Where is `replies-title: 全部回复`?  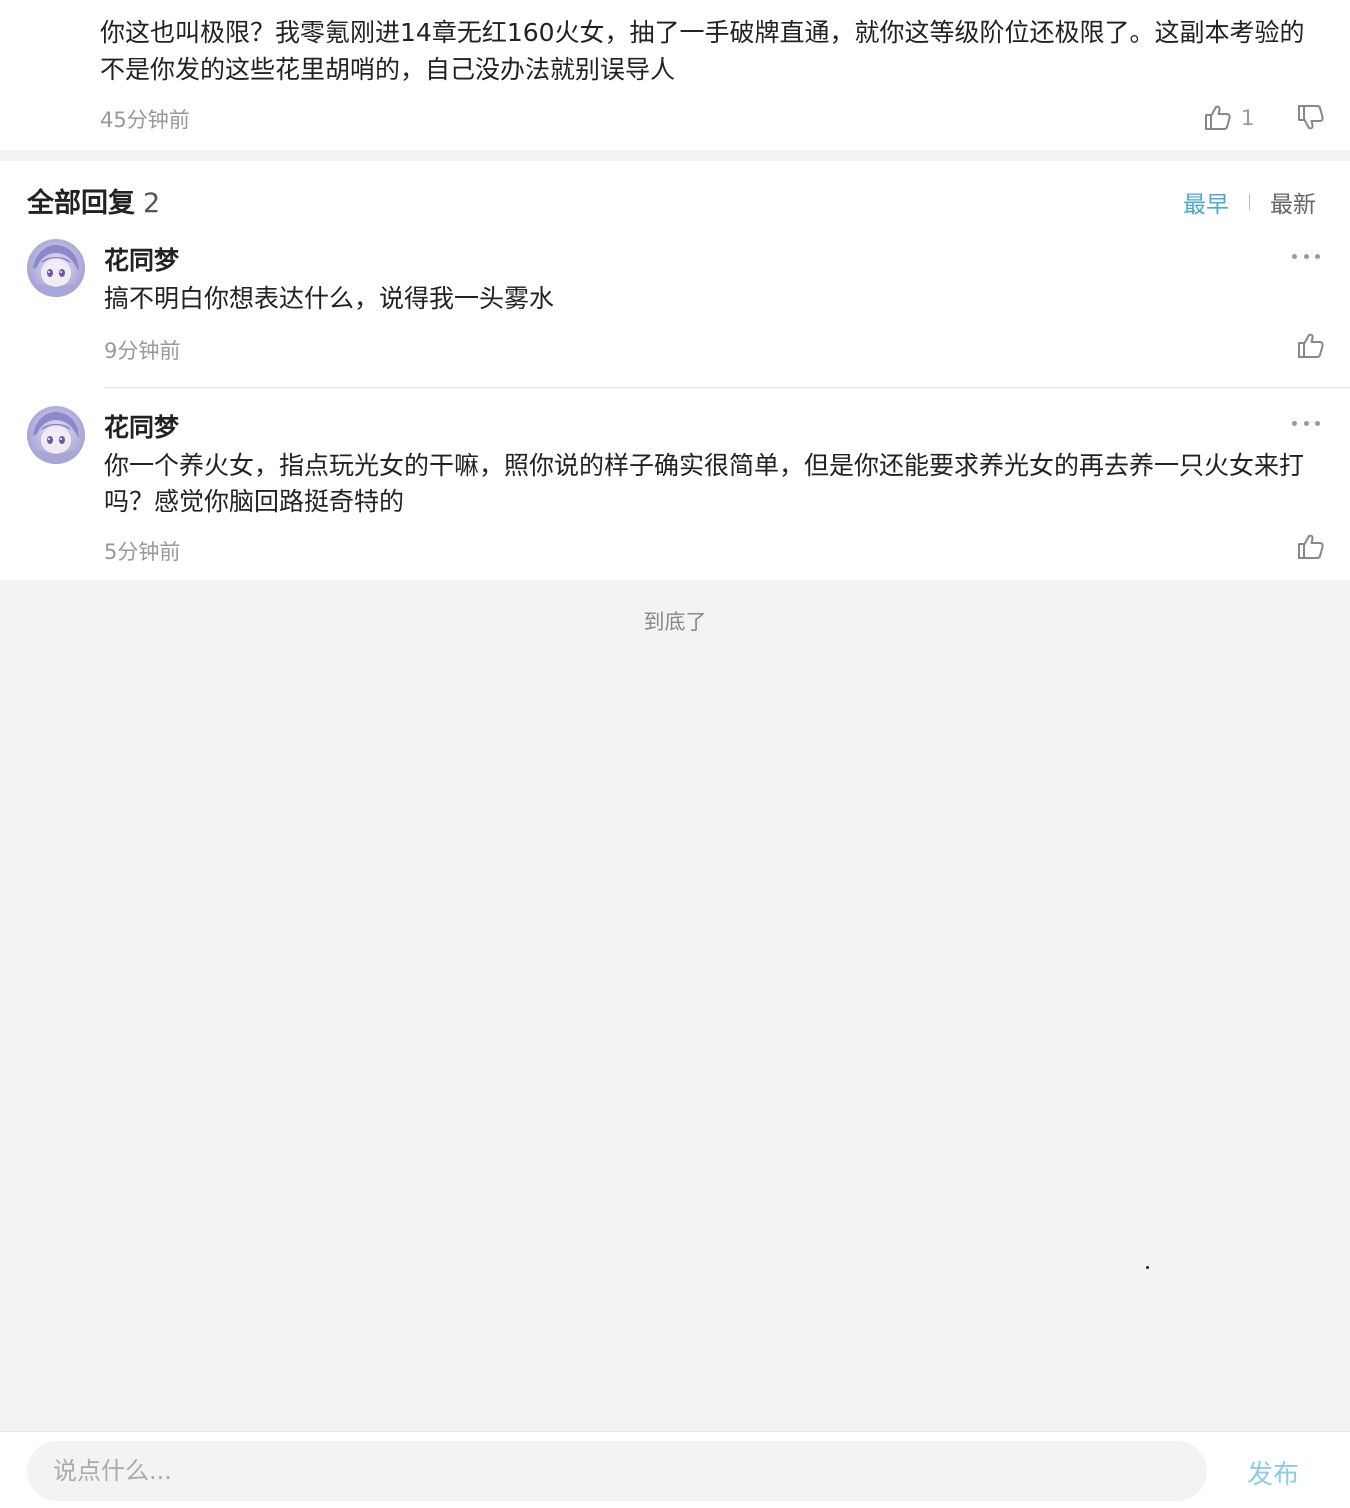 replies-title: 全部回复 is located at coordinates (81, 203).